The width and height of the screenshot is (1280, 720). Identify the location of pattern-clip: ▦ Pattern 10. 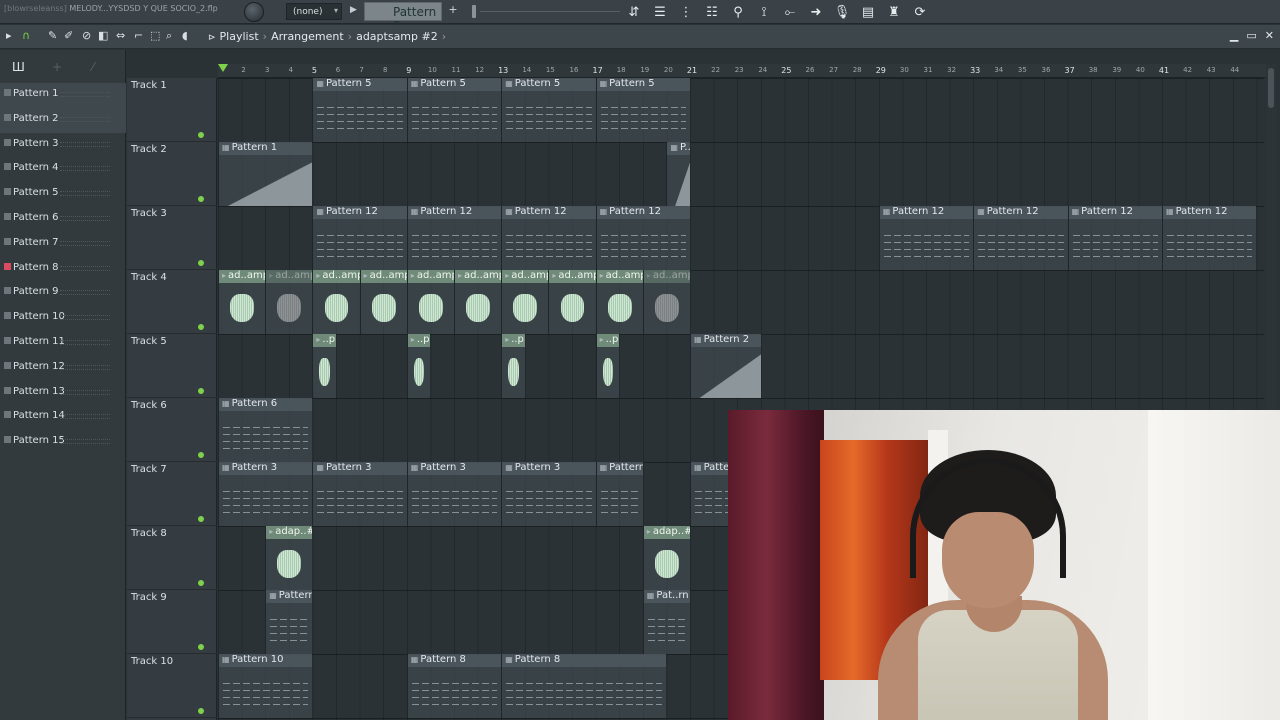
(265, 686).